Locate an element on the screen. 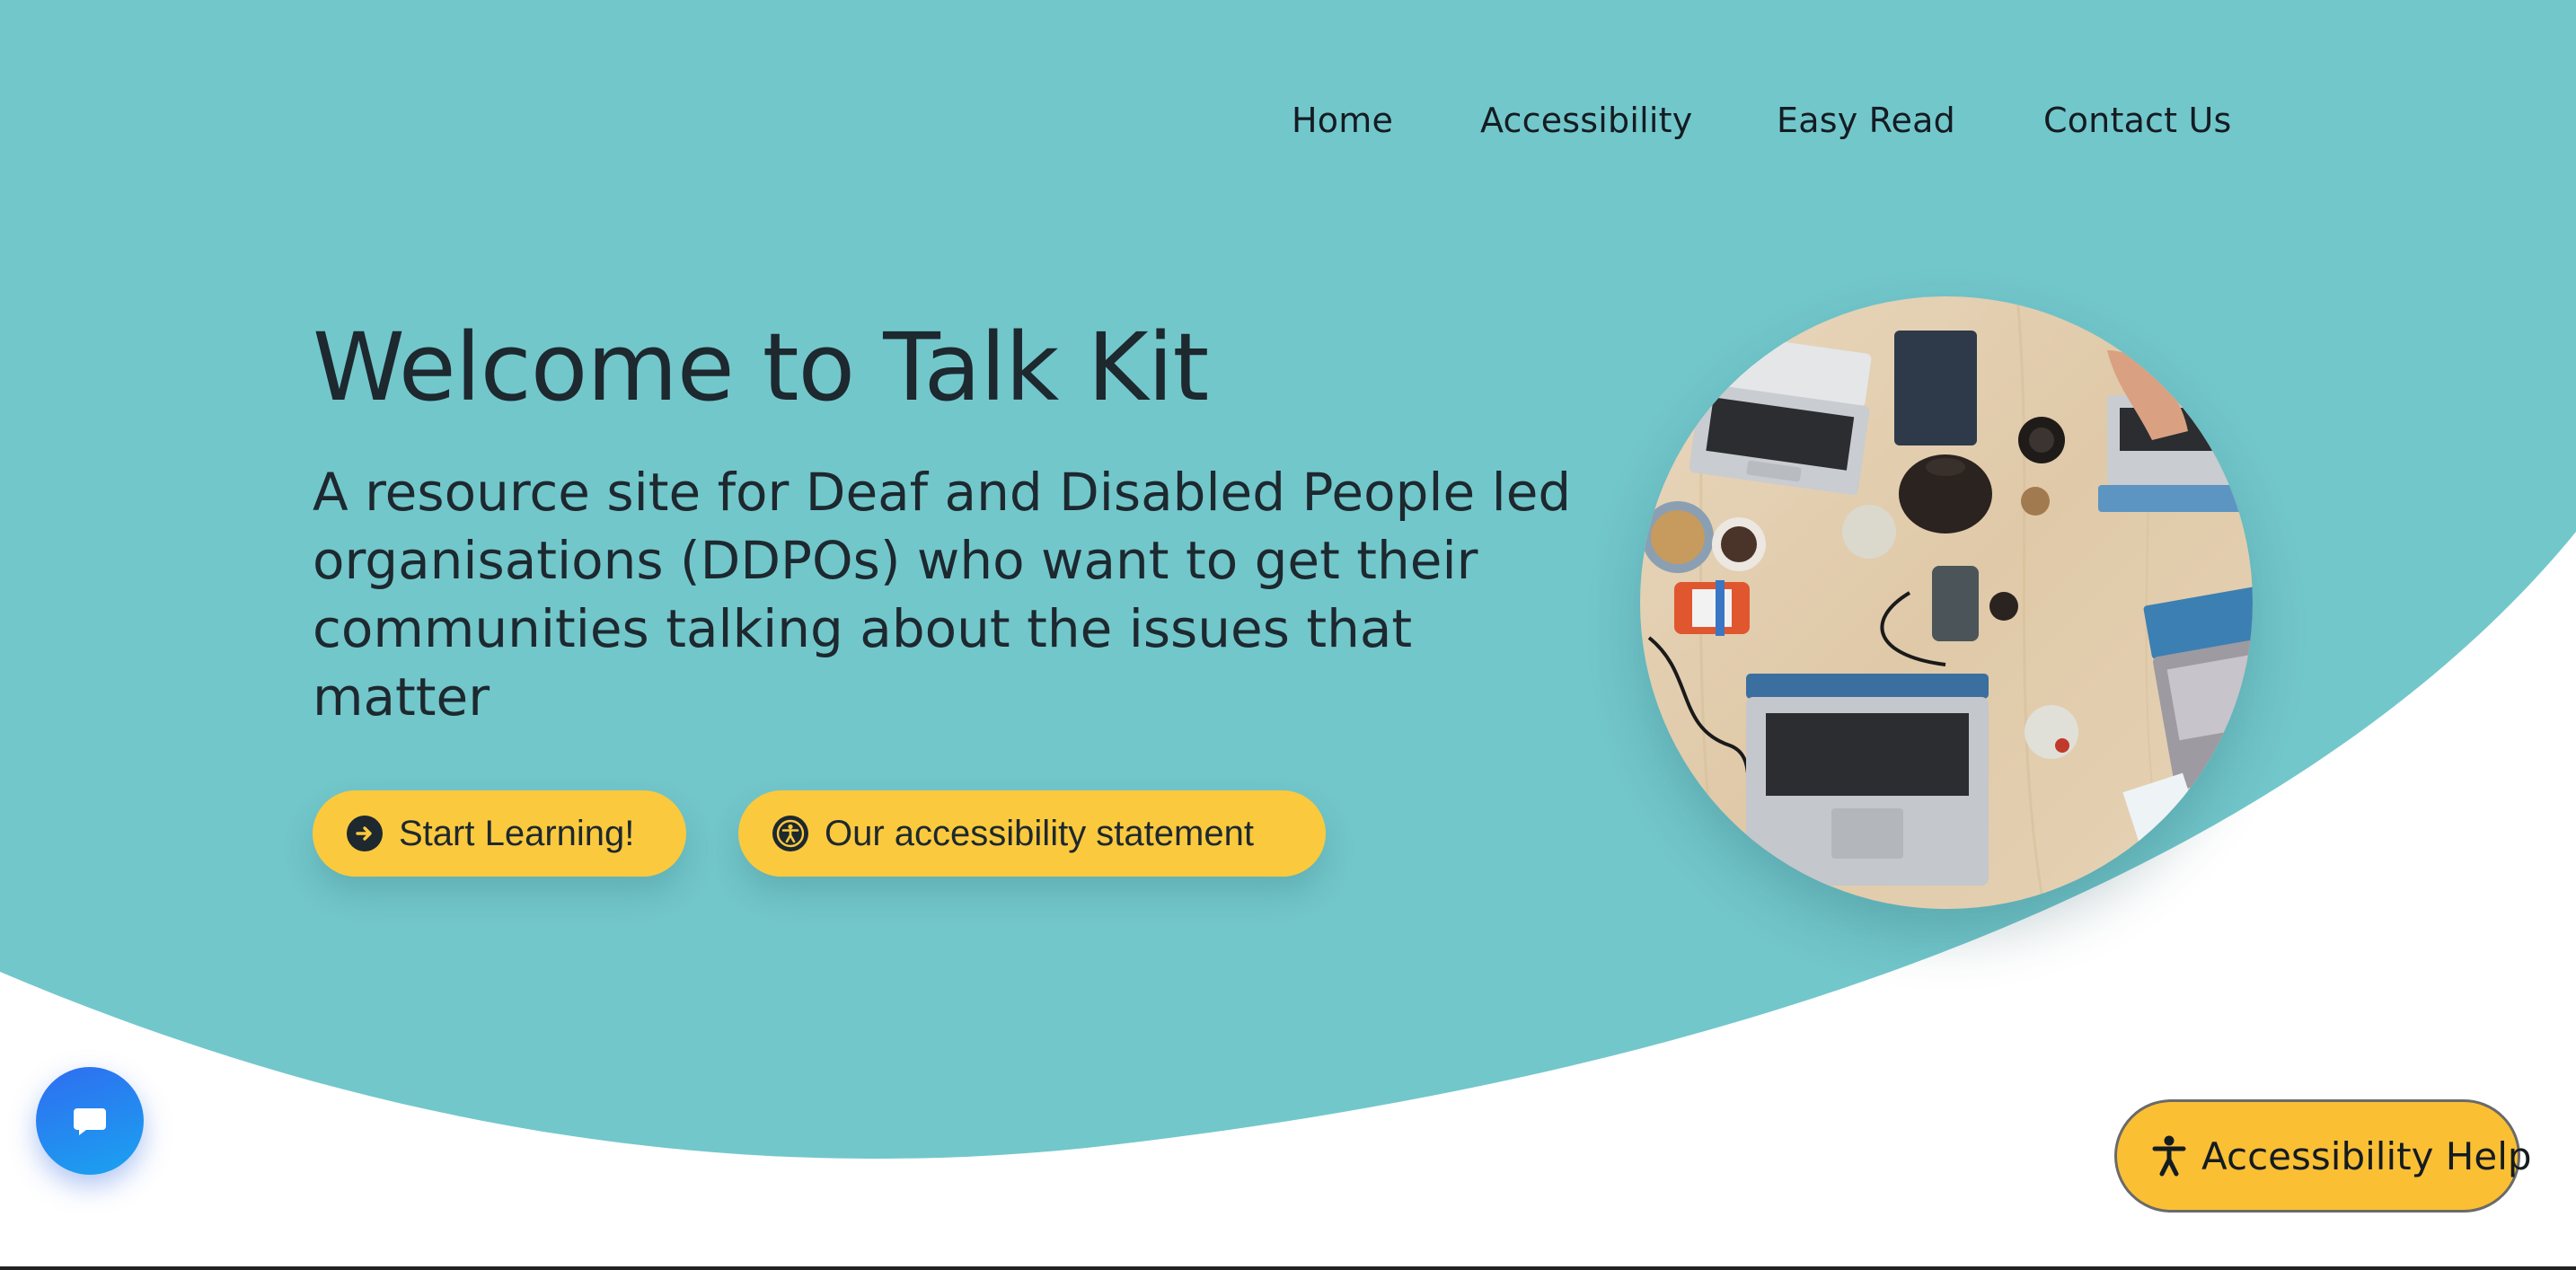  chat-bubble-icon is located at coordinates (90, 1122).